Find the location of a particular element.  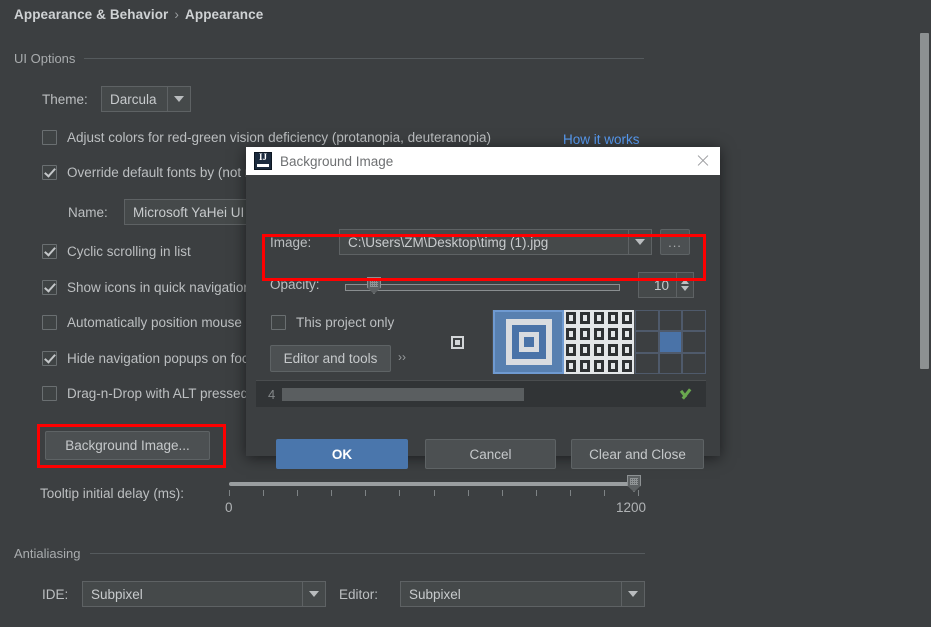

slider-thumb is located at coordinates (374, 285).